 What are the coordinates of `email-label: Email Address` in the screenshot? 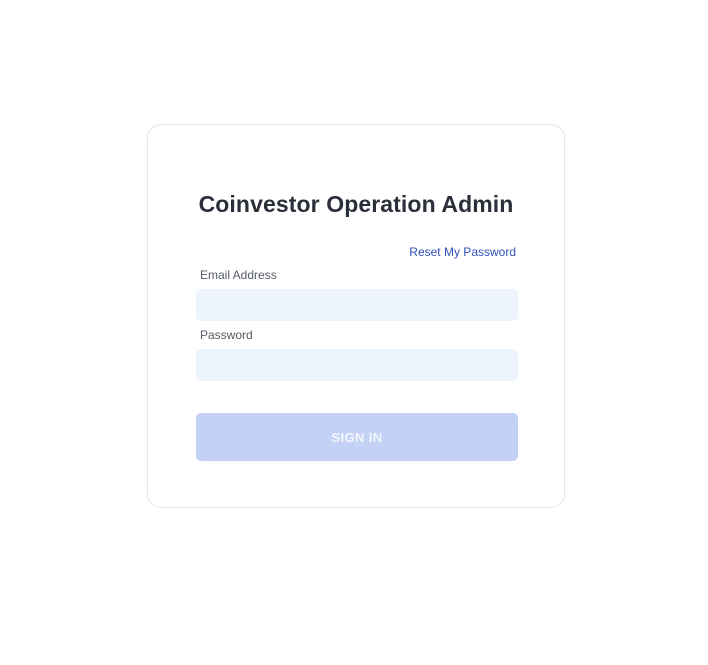 It's located at (238, 275).